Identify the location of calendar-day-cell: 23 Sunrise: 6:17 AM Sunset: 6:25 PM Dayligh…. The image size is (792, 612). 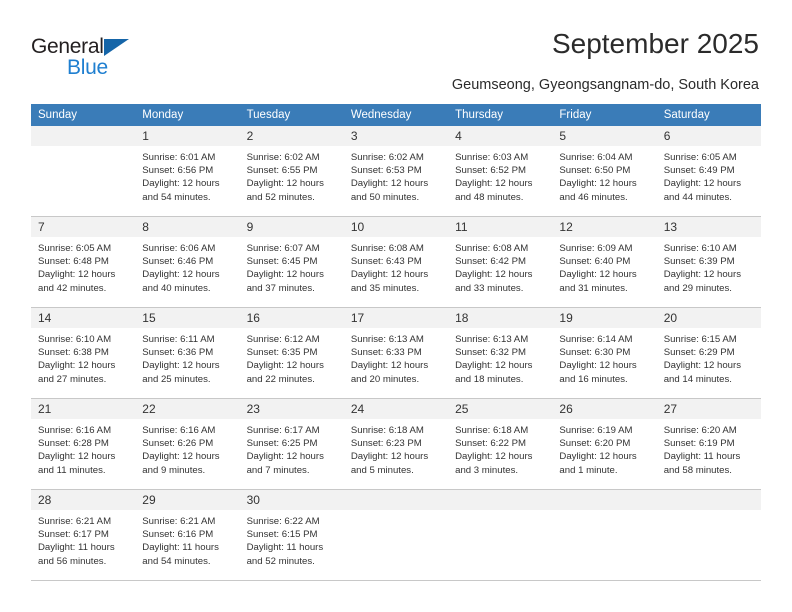
(291, 444).